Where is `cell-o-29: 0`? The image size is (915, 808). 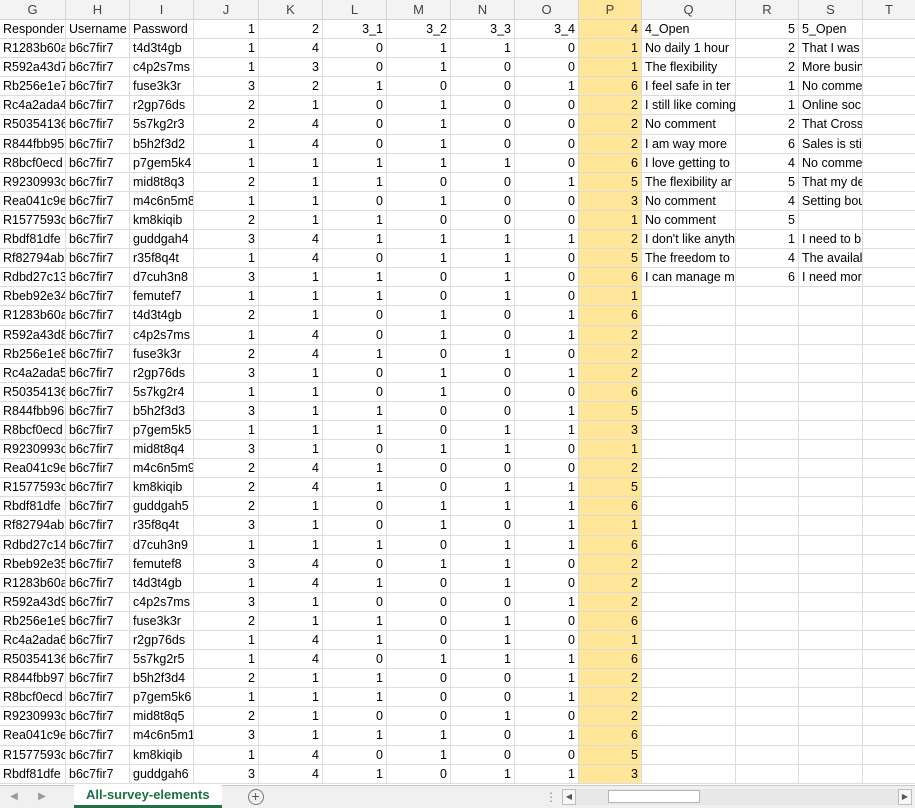 cell-o-29: 0 is located at coordinates (547, 563).